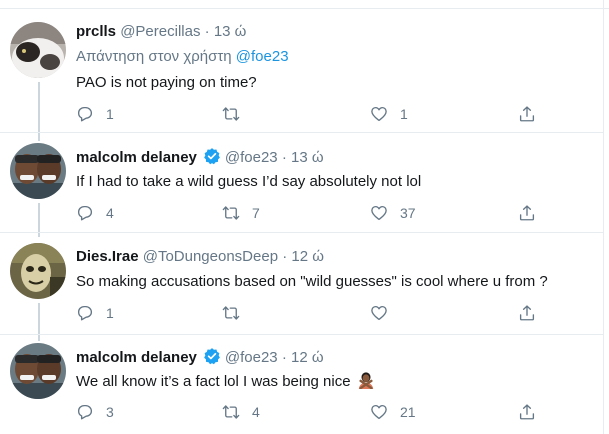  What do you see at coordinates (200, 357) in the screenshot?
I see `tweet-header: malcolm delaney @foe23 · 12 ώ` at bounding box center [200, 357].